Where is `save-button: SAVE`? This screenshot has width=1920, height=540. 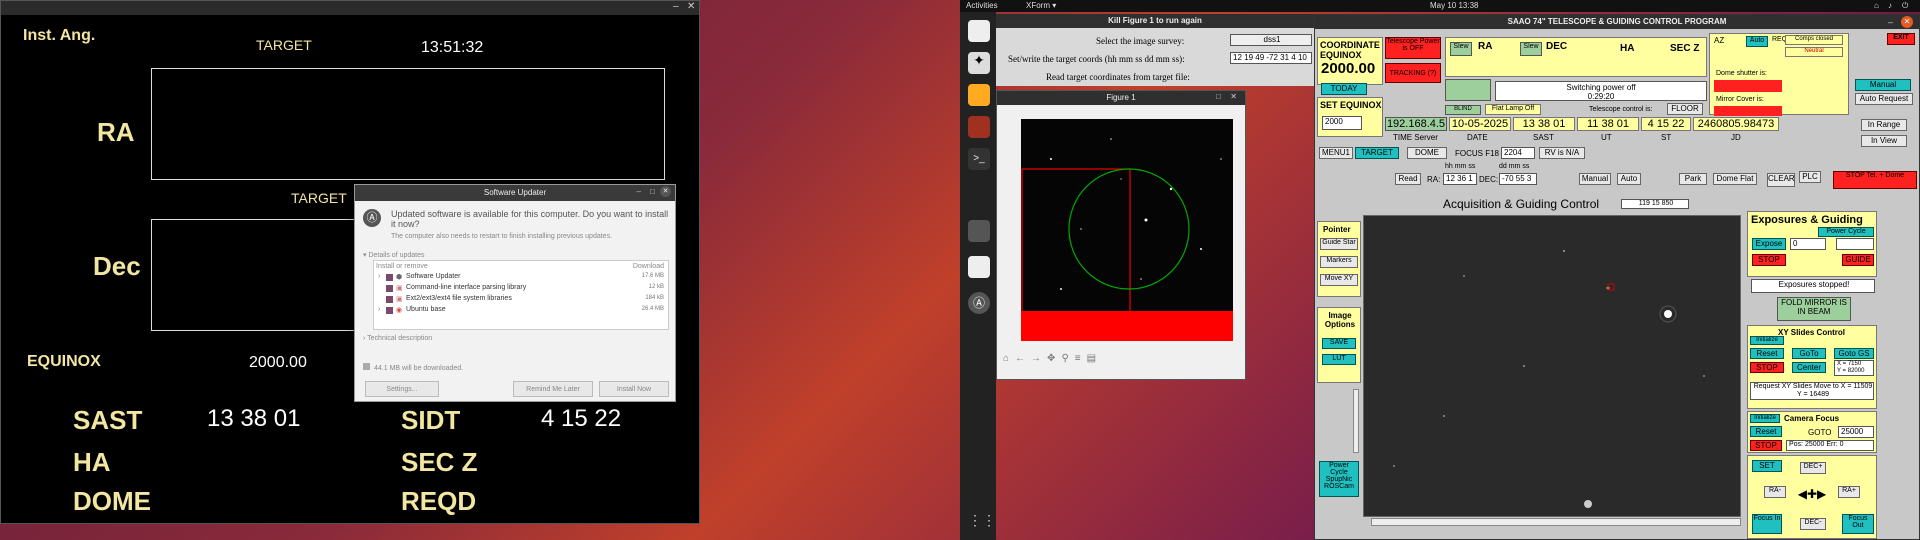 save-button: SAVE is located at coordinates (1339, 343).